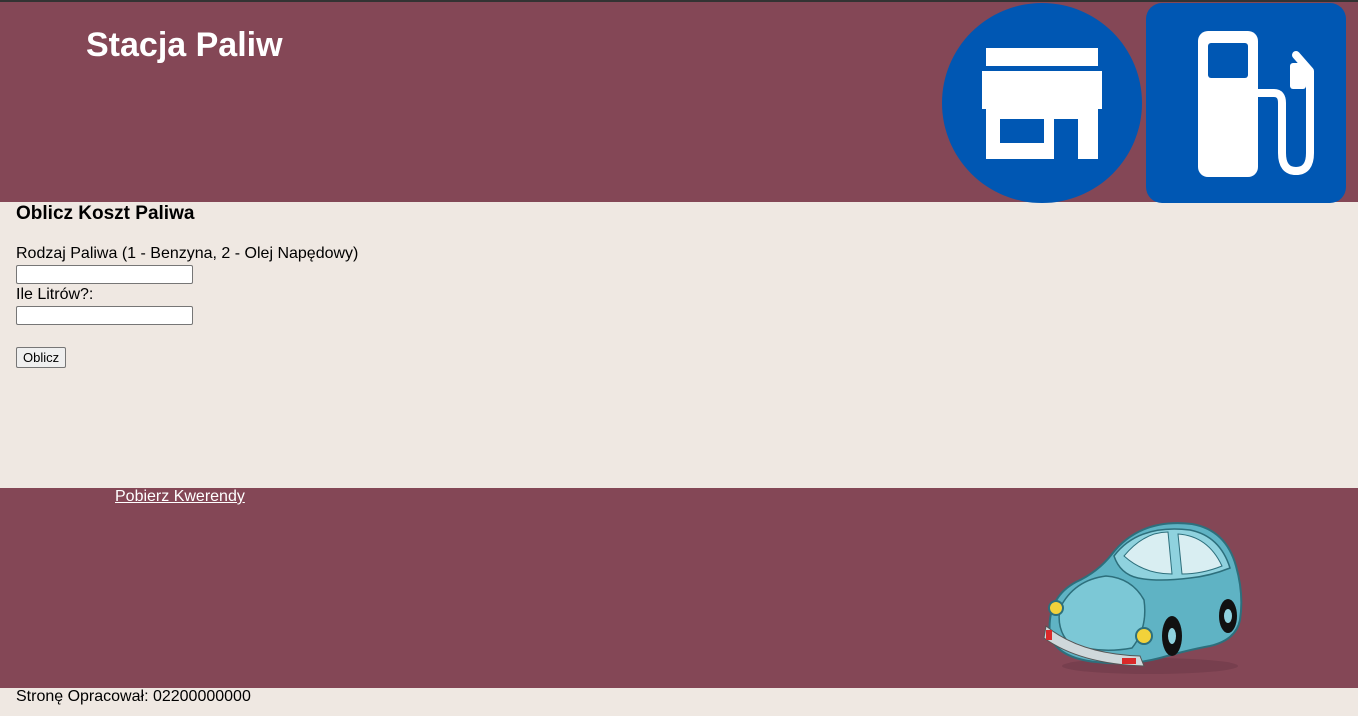  I want to click on download-queries-link: Pobierz Kwerendy, so click(180, 497).